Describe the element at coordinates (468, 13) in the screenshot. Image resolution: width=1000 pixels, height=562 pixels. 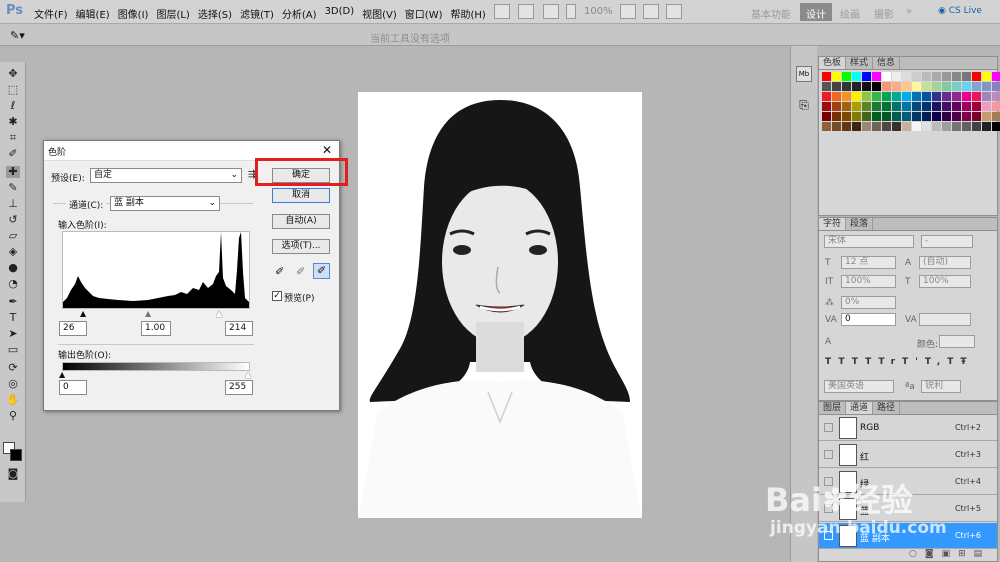
I see `menu-help: 帮助(H)` at that location.